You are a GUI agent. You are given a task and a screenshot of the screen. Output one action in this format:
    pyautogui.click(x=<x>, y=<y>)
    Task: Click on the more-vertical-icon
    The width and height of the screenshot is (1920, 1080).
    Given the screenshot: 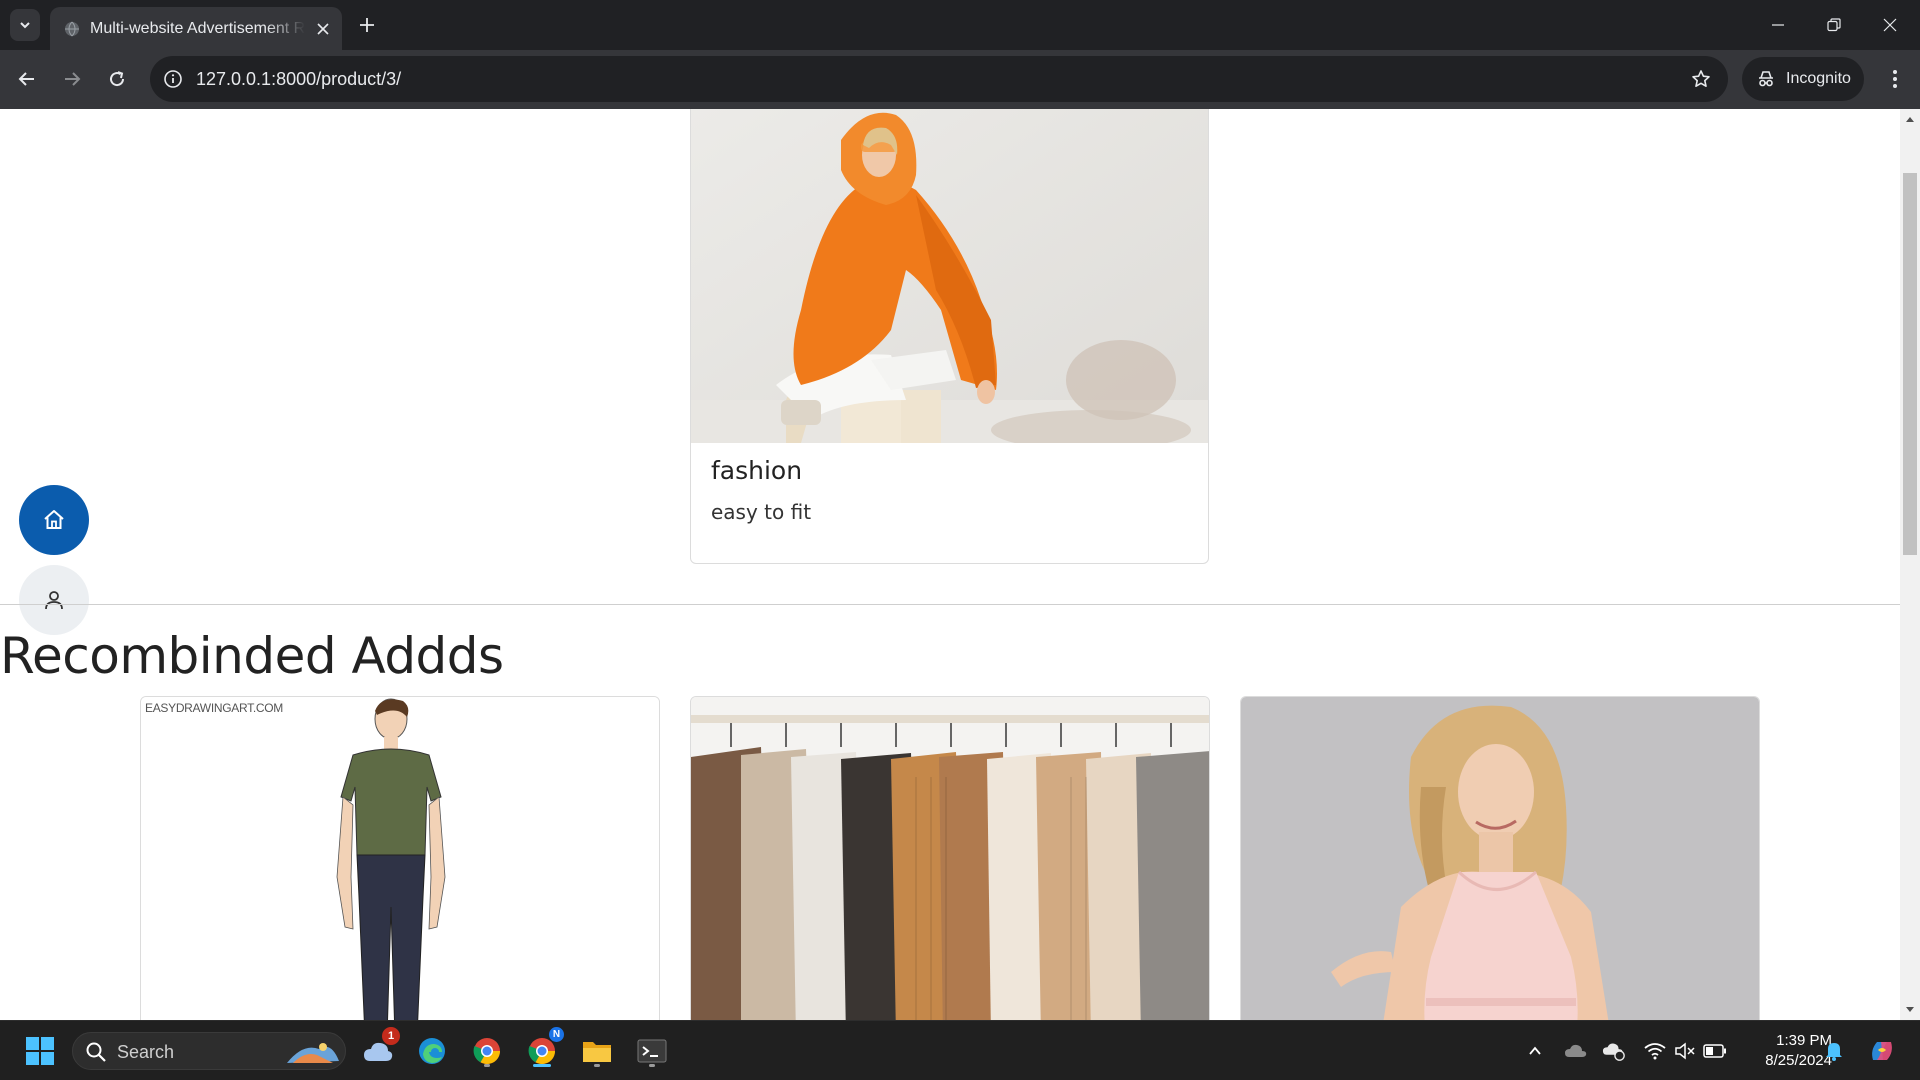 What is the action you would take?
    pyautogui.click(x=1895, y=79)
    